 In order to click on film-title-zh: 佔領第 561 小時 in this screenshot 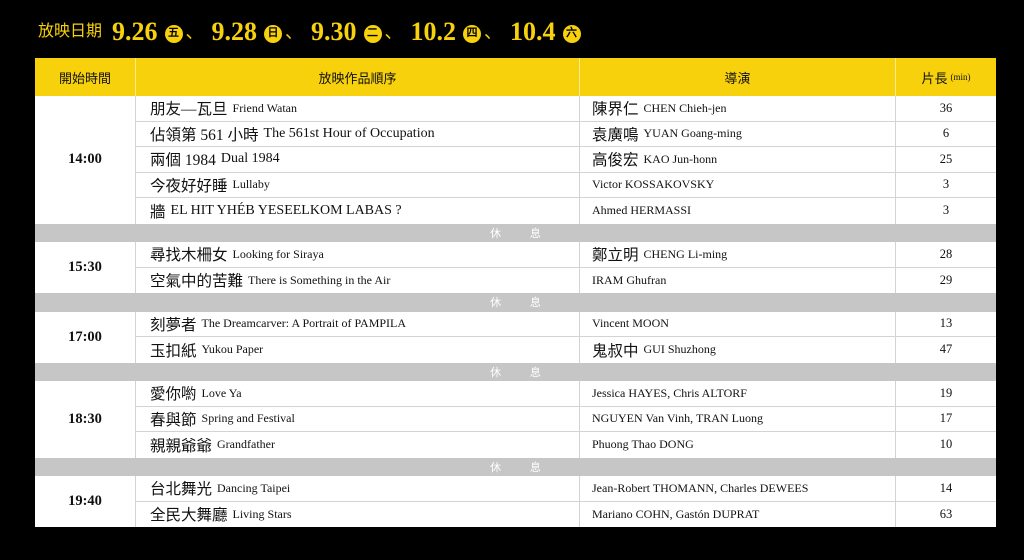, I will do `click(204, 135)`.